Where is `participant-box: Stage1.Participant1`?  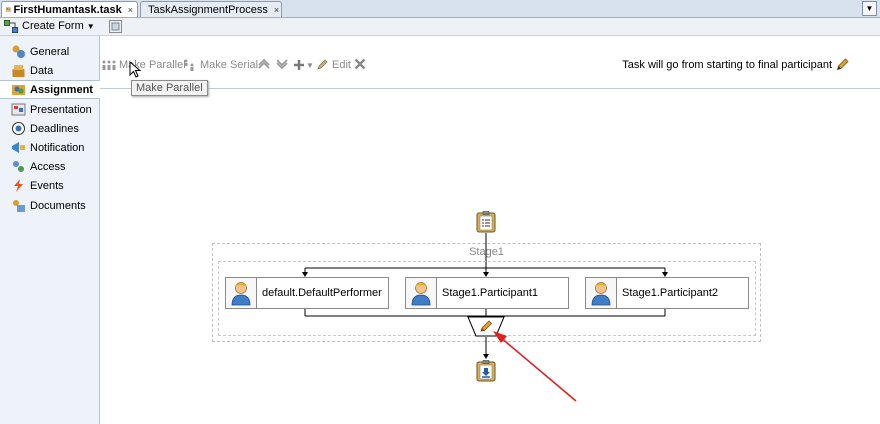 participant-box: Stage1.Participant1 is located at coordinates (487, 293).